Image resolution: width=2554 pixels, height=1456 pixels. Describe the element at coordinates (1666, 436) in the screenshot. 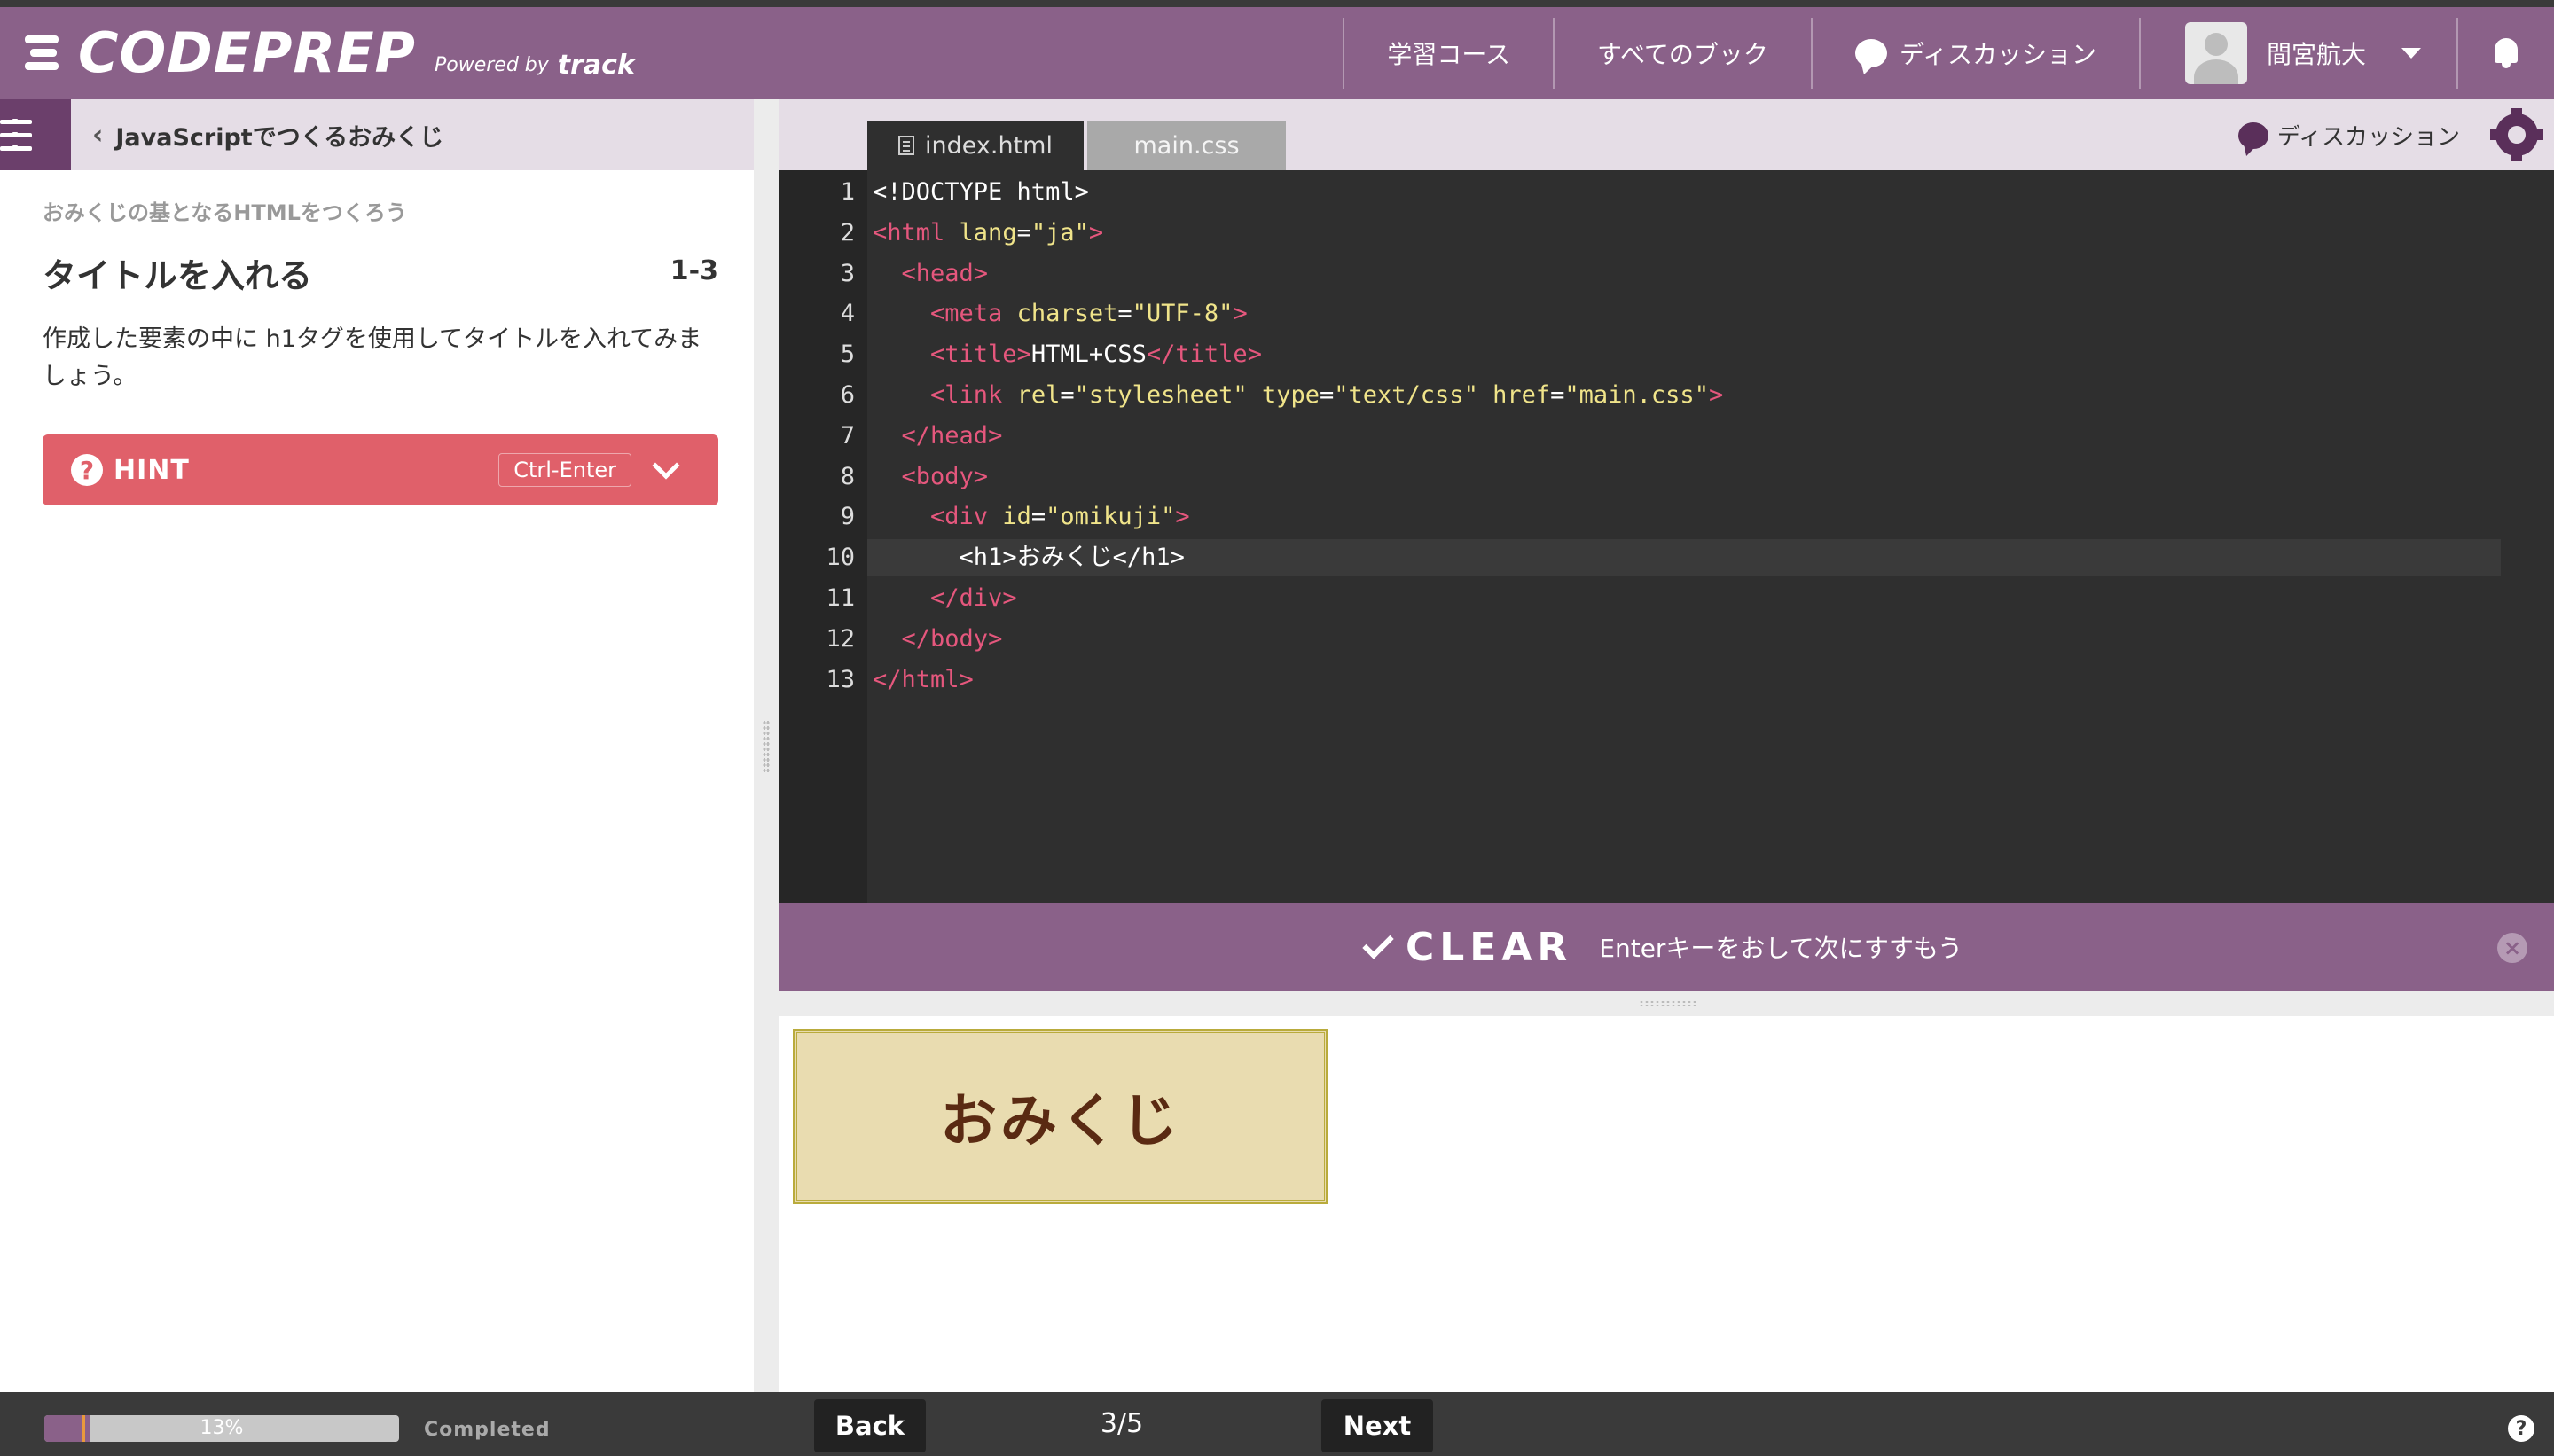

I see `code-line: 7 </head>` at that location.